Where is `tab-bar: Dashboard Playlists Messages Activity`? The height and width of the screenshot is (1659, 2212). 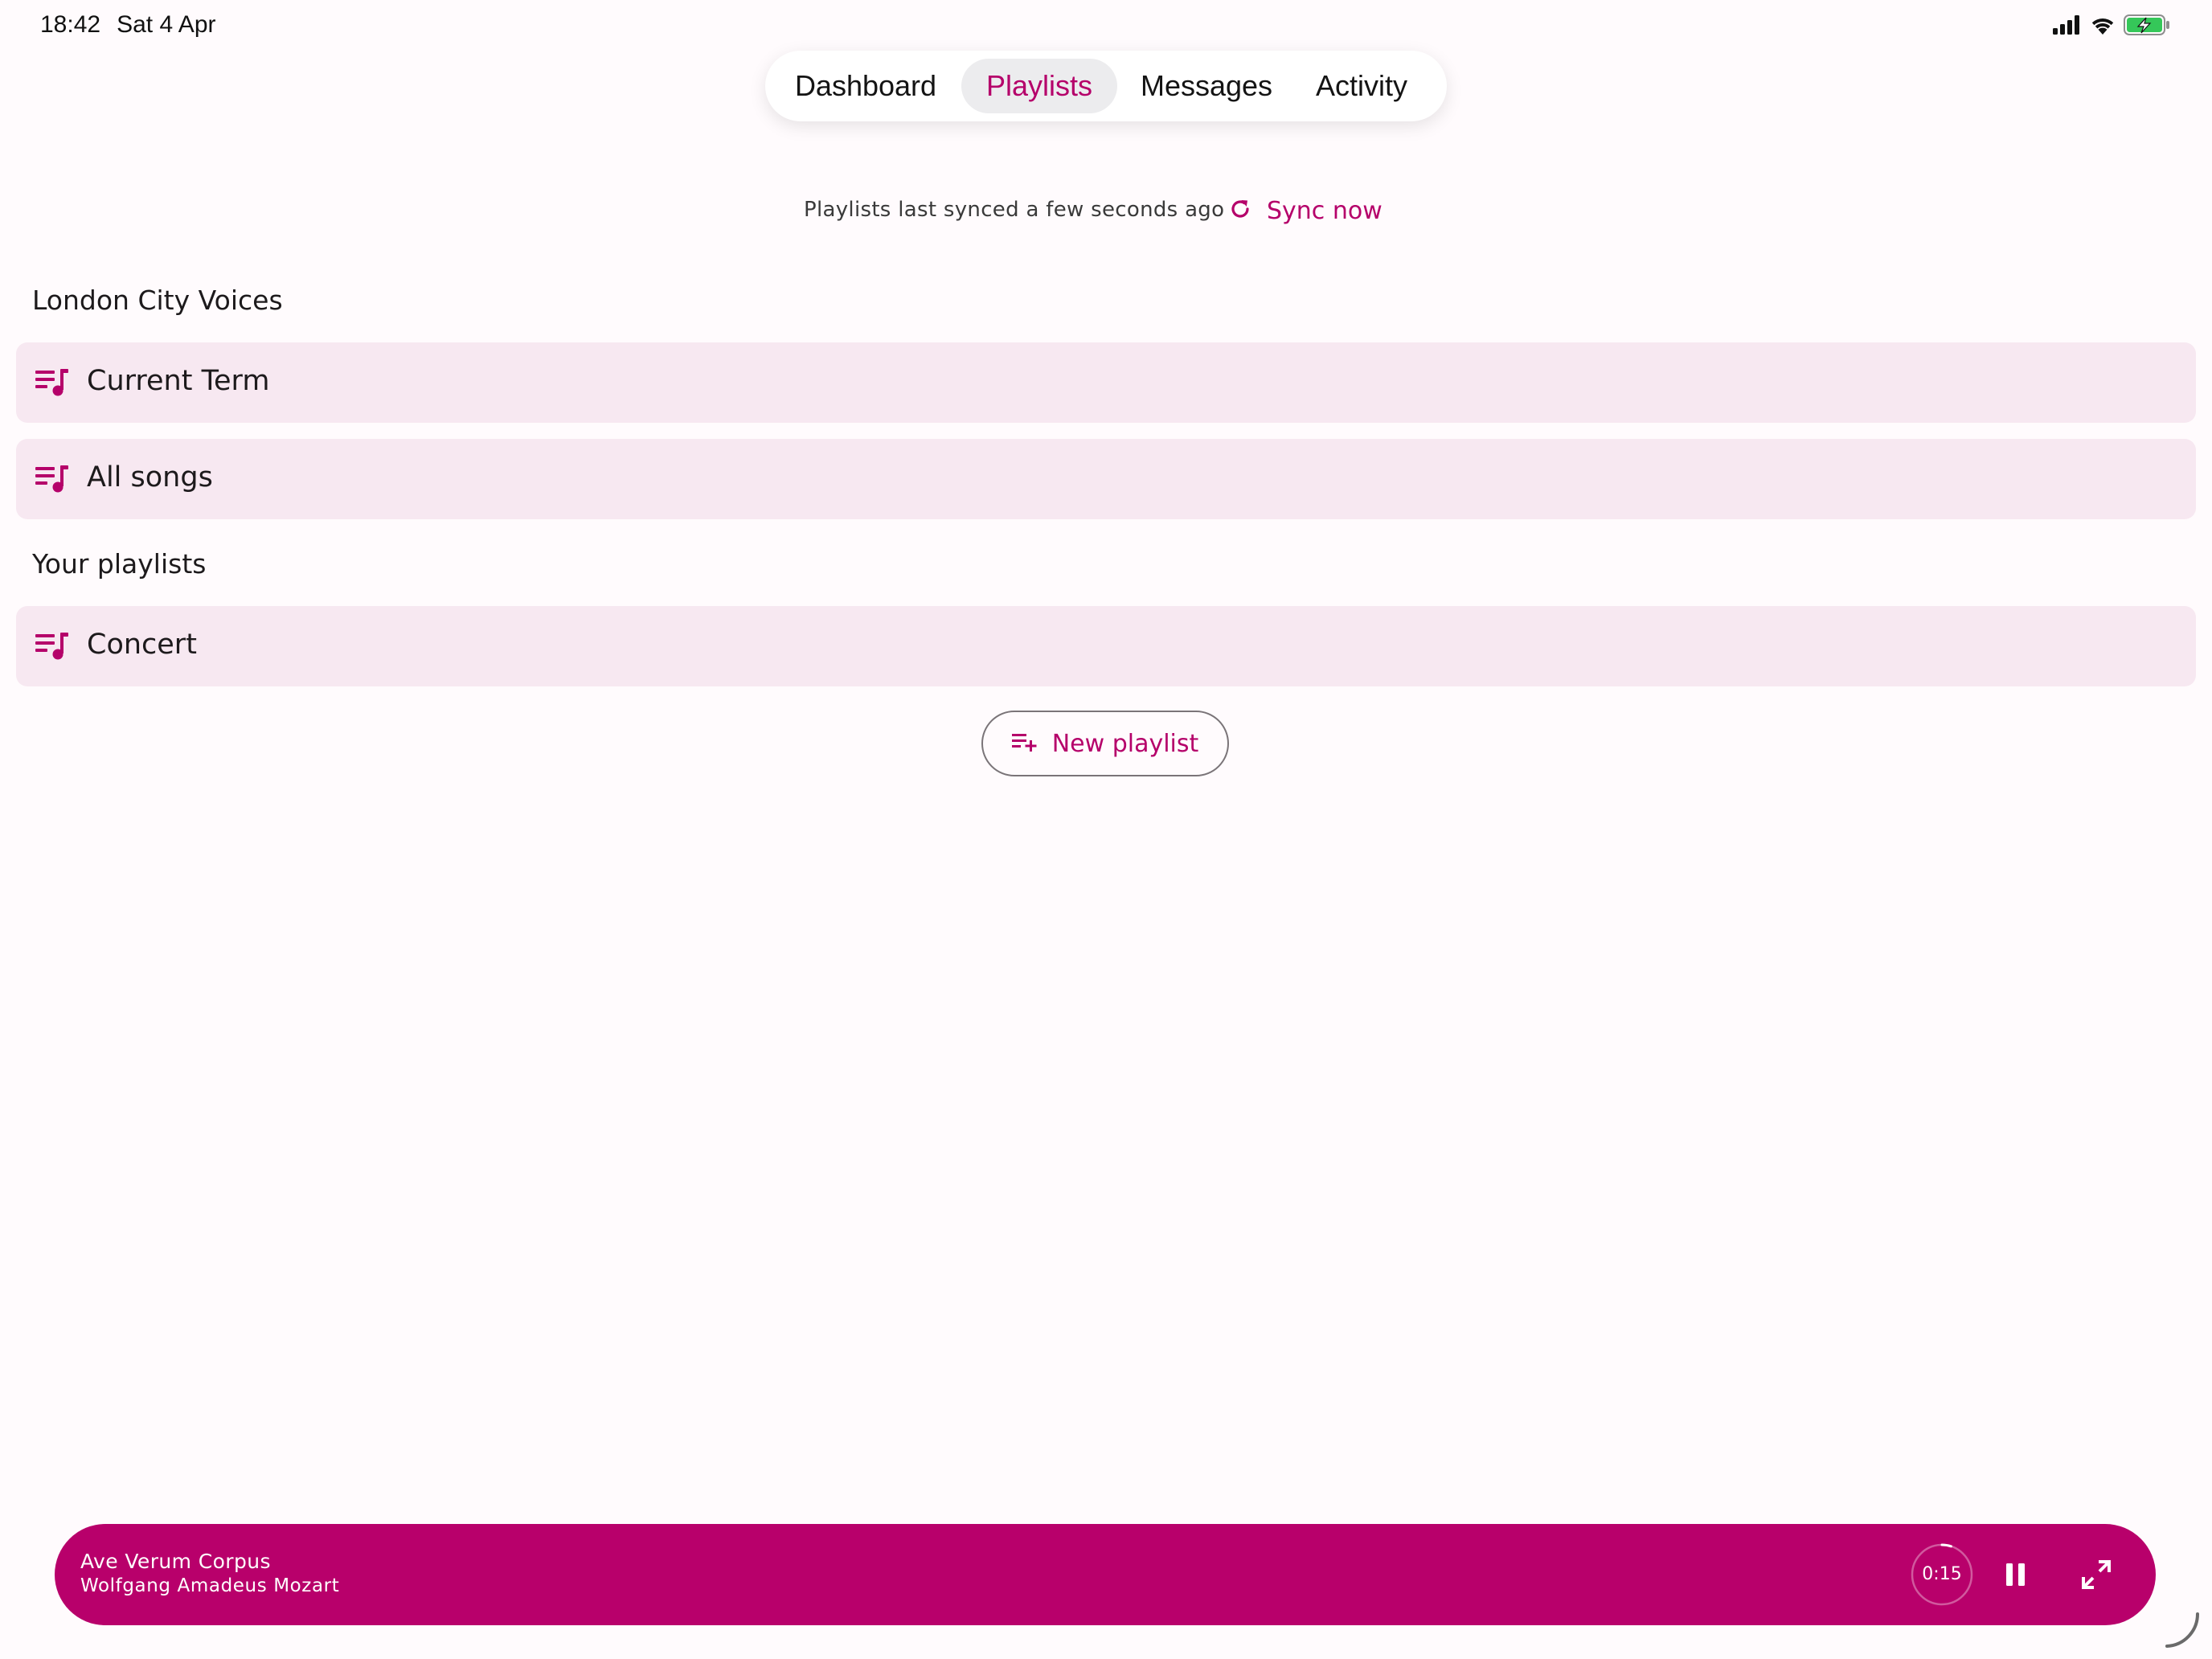
tab-bar: Dashboard Playlists Messages Activity is located at coordinates (1106, 86).